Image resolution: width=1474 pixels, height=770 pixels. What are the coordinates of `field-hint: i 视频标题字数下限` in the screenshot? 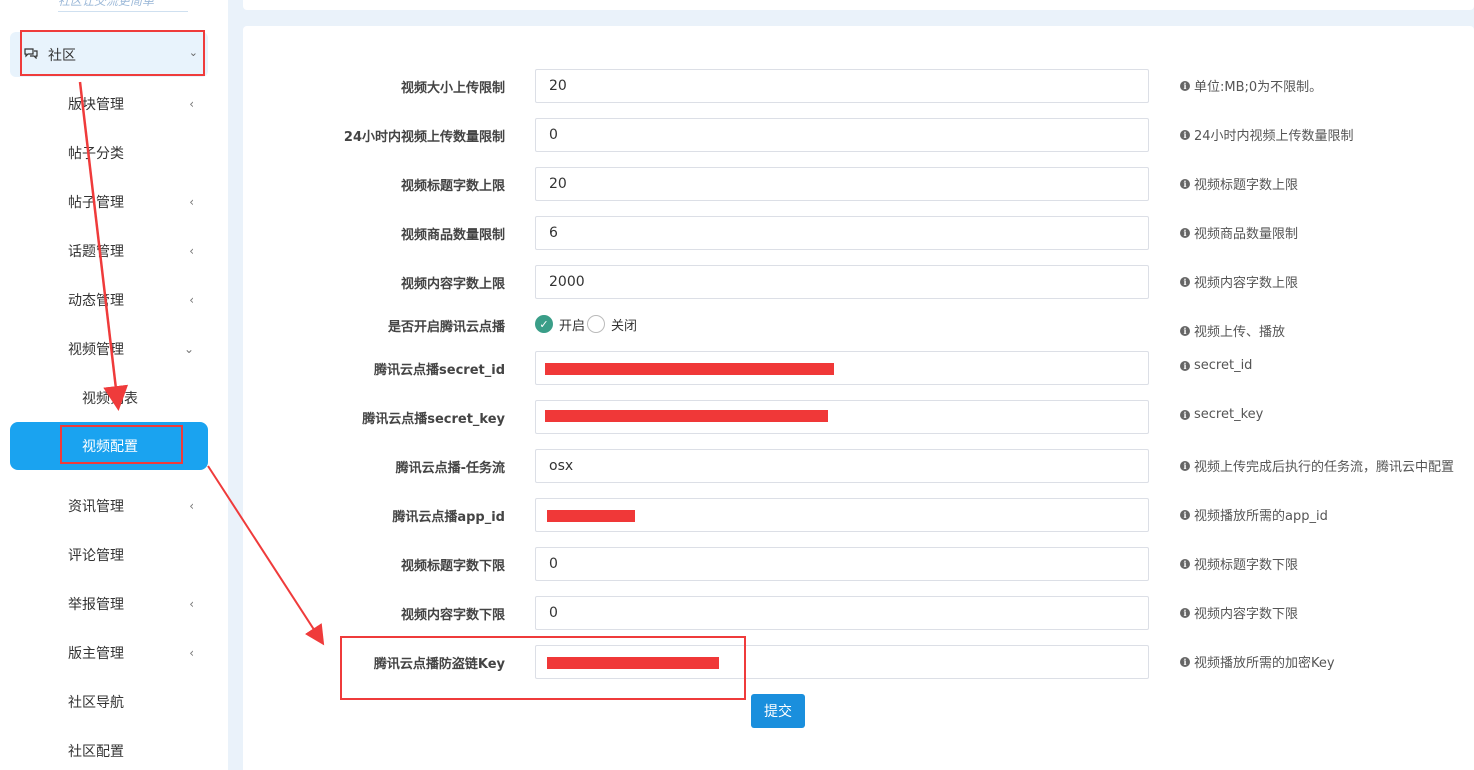 It's located at (1239, 563).